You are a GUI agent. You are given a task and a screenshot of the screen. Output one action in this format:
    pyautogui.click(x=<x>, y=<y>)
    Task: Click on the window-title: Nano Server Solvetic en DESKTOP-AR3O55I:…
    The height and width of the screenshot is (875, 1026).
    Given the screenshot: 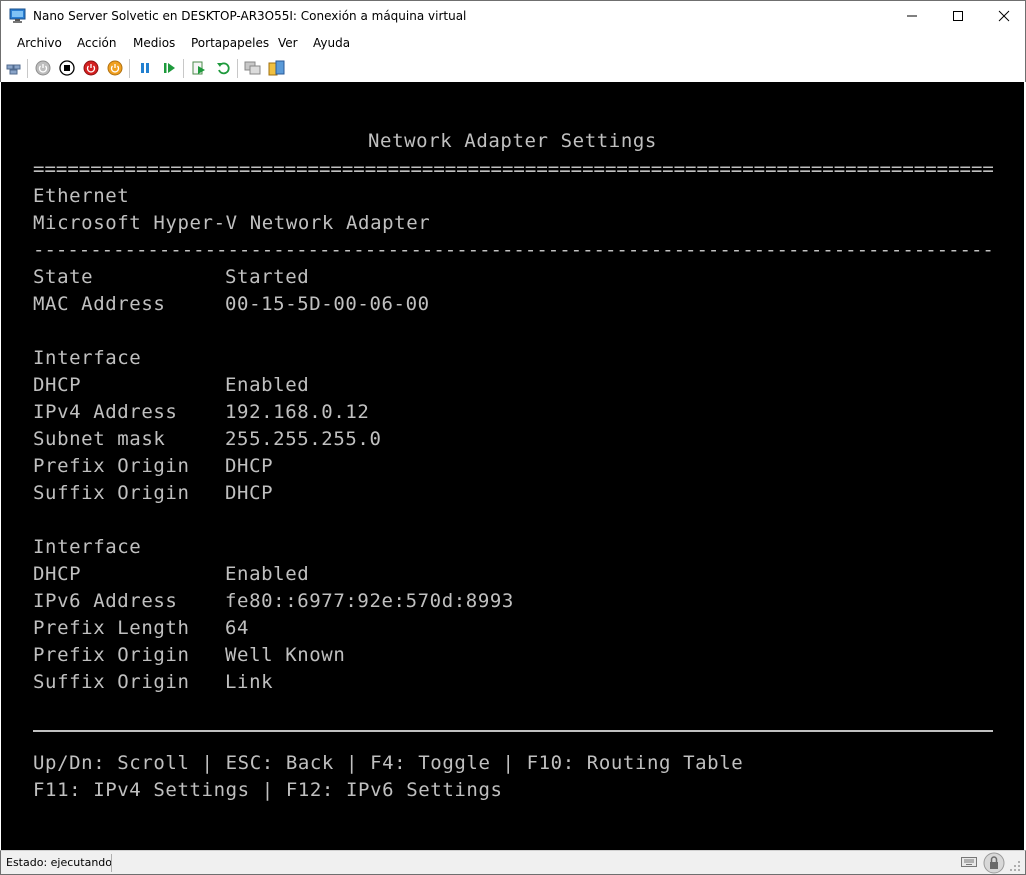 What is the action you would take?
    pyautogui.click(x=250, y=16)
    